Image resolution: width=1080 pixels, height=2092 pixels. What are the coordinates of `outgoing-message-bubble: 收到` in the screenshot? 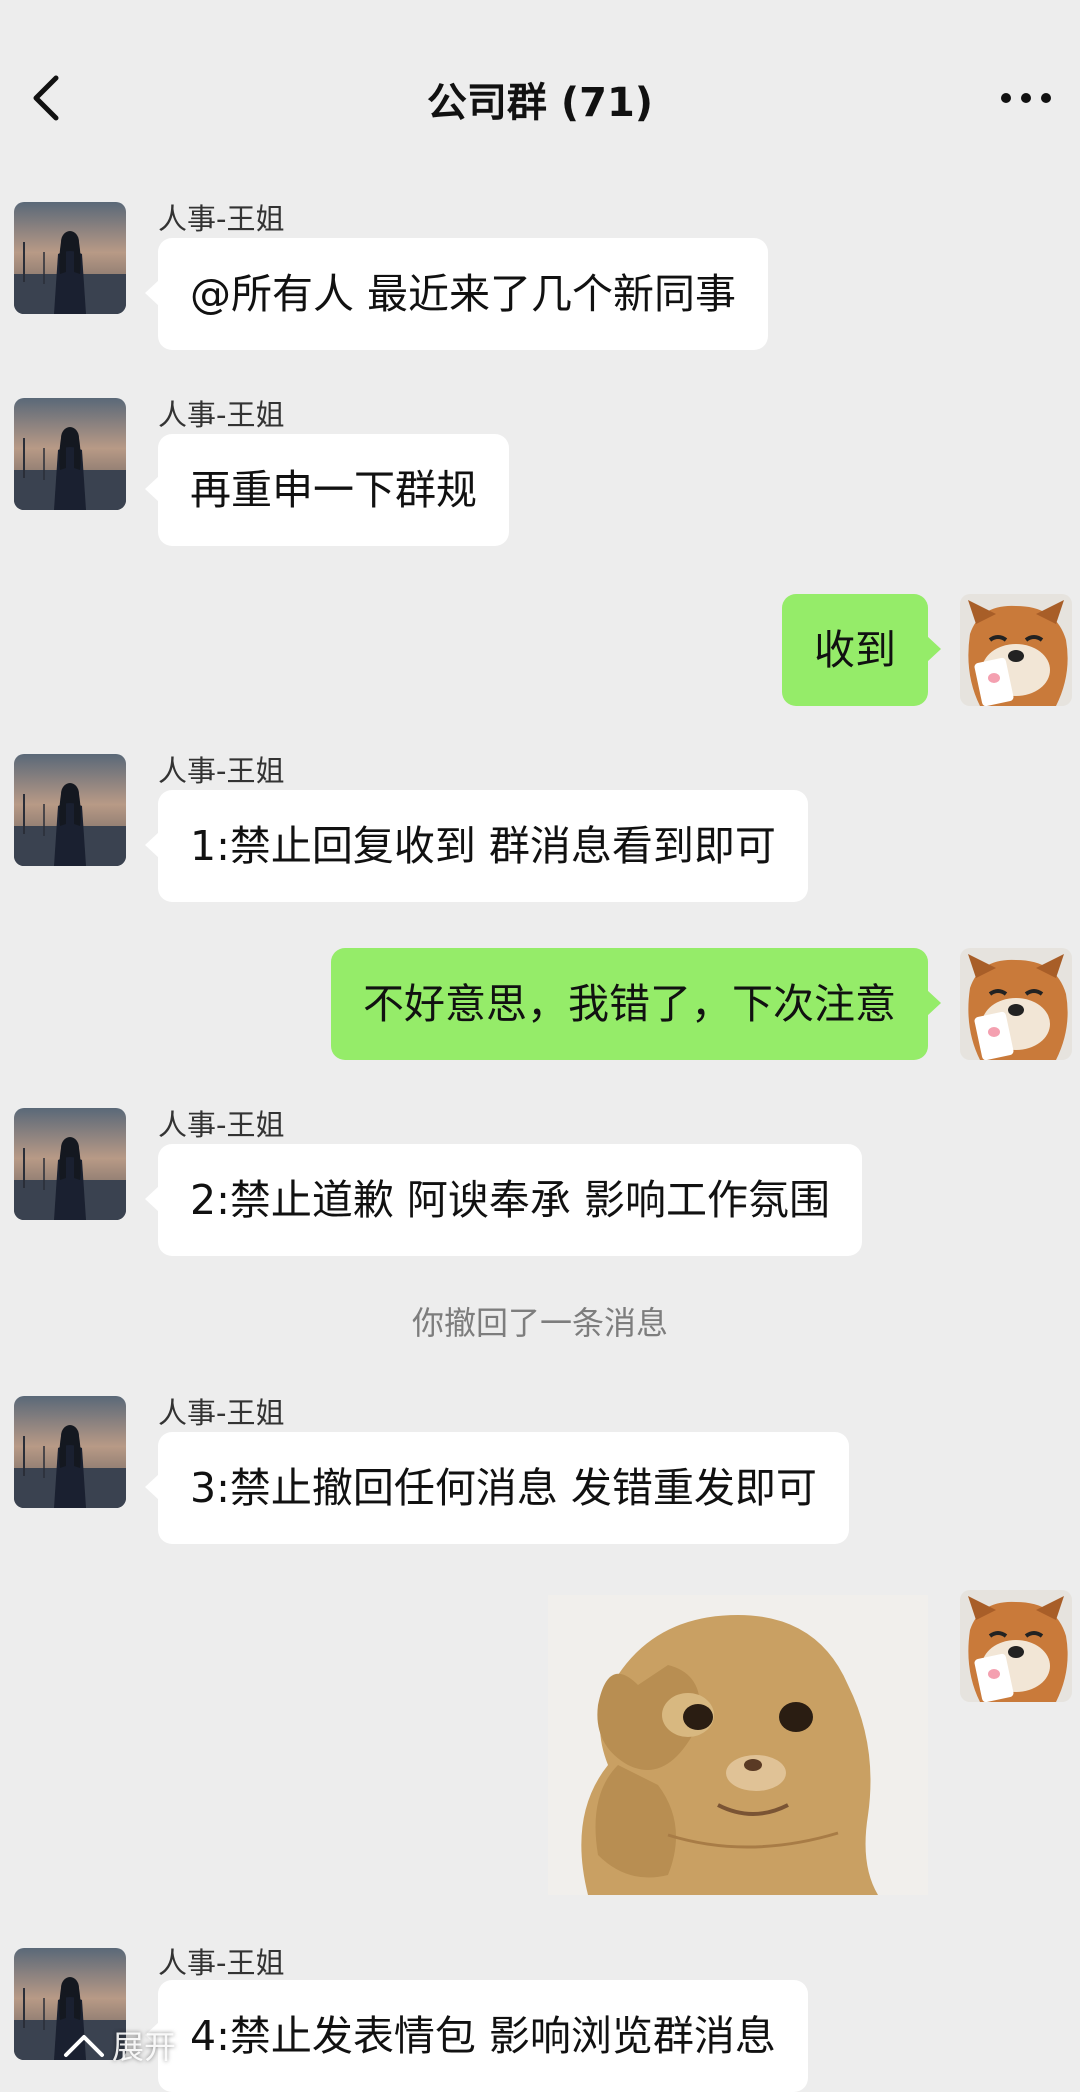 It's located at (861, 650).